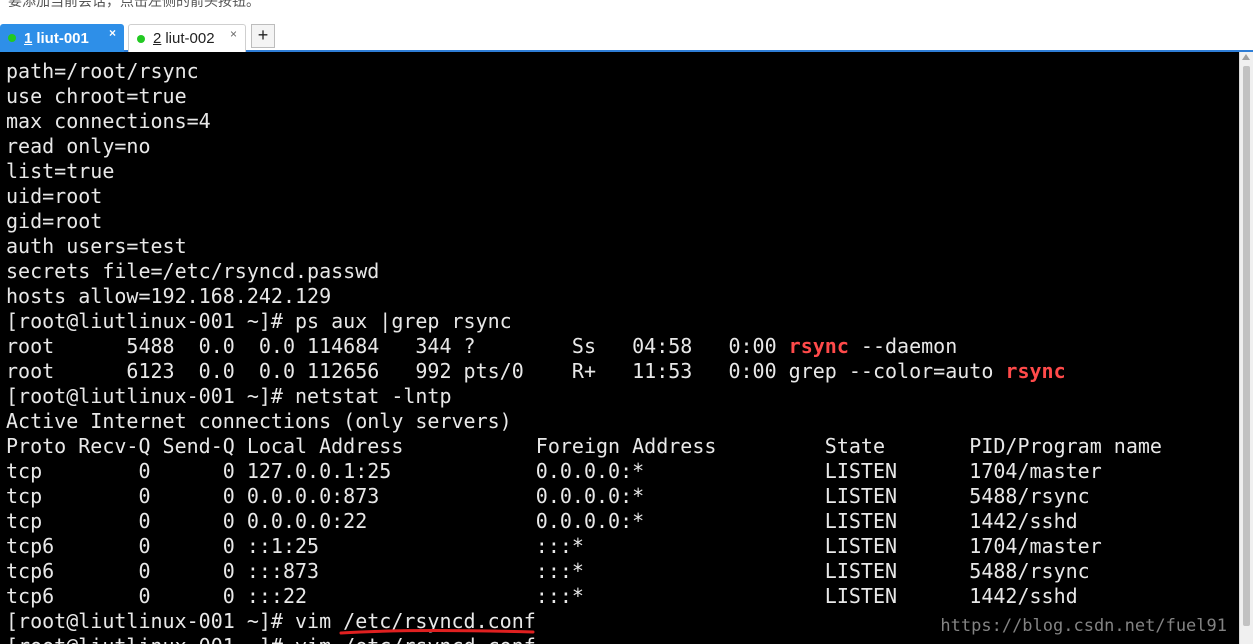  I want to click on scrollbar-thumb, so click(1246, 346).